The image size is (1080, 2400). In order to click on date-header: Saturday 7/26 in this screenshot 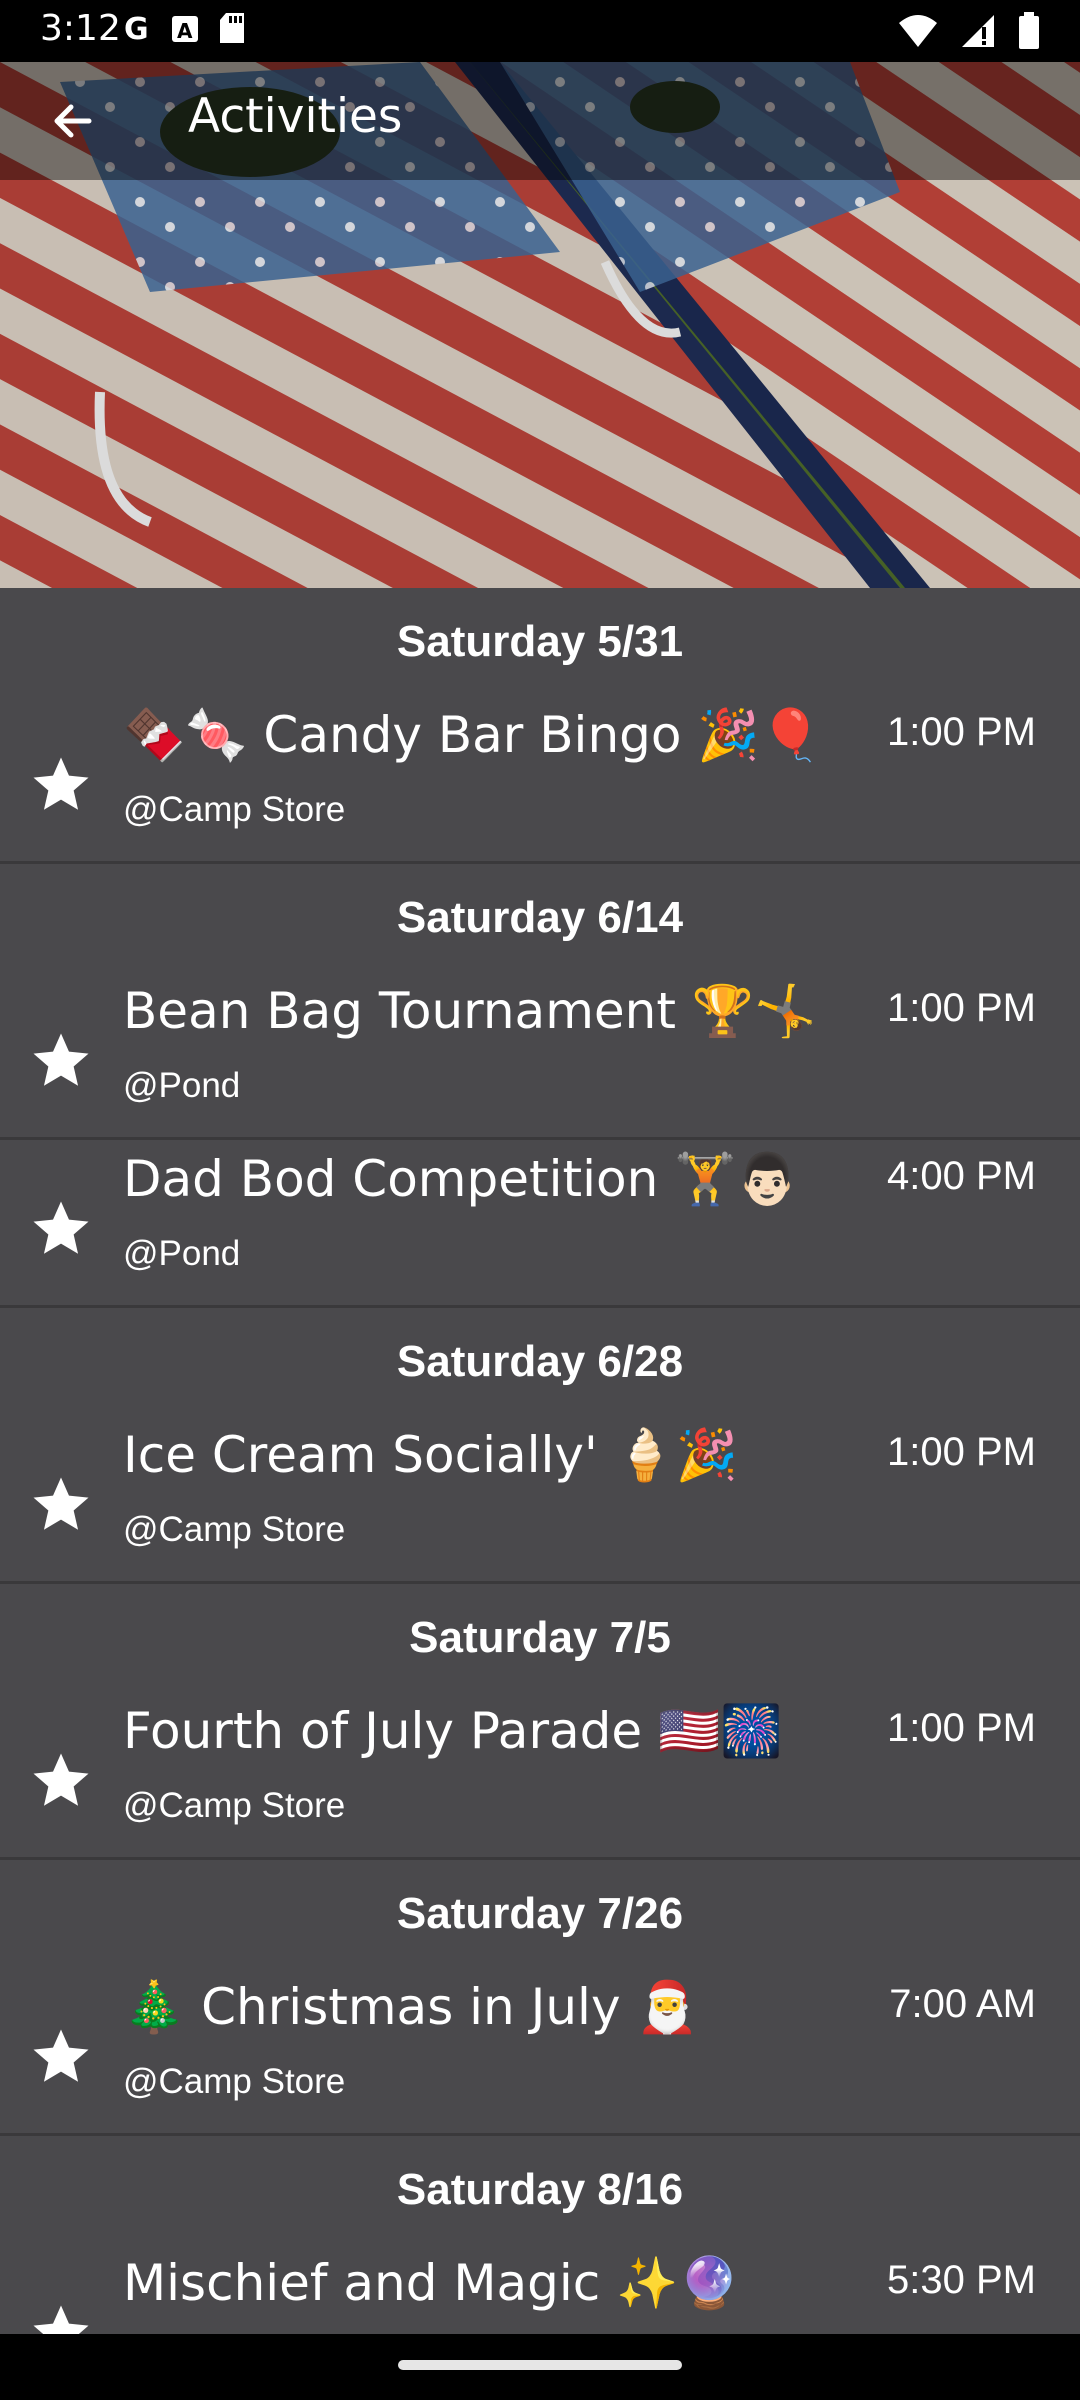, I will do `click(540, 1913)`.